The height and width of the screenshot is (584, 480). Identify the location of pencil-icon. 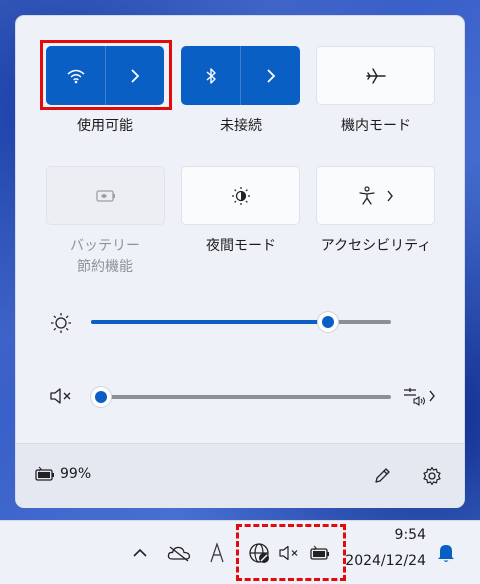
(382, 475).